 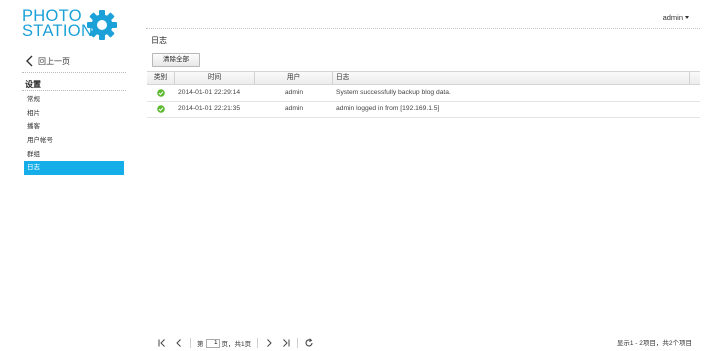 What do you see at coordinates (33, 84) in the screenshot?
I see `settings-heading: 设置` at bounding box center [33, 84].